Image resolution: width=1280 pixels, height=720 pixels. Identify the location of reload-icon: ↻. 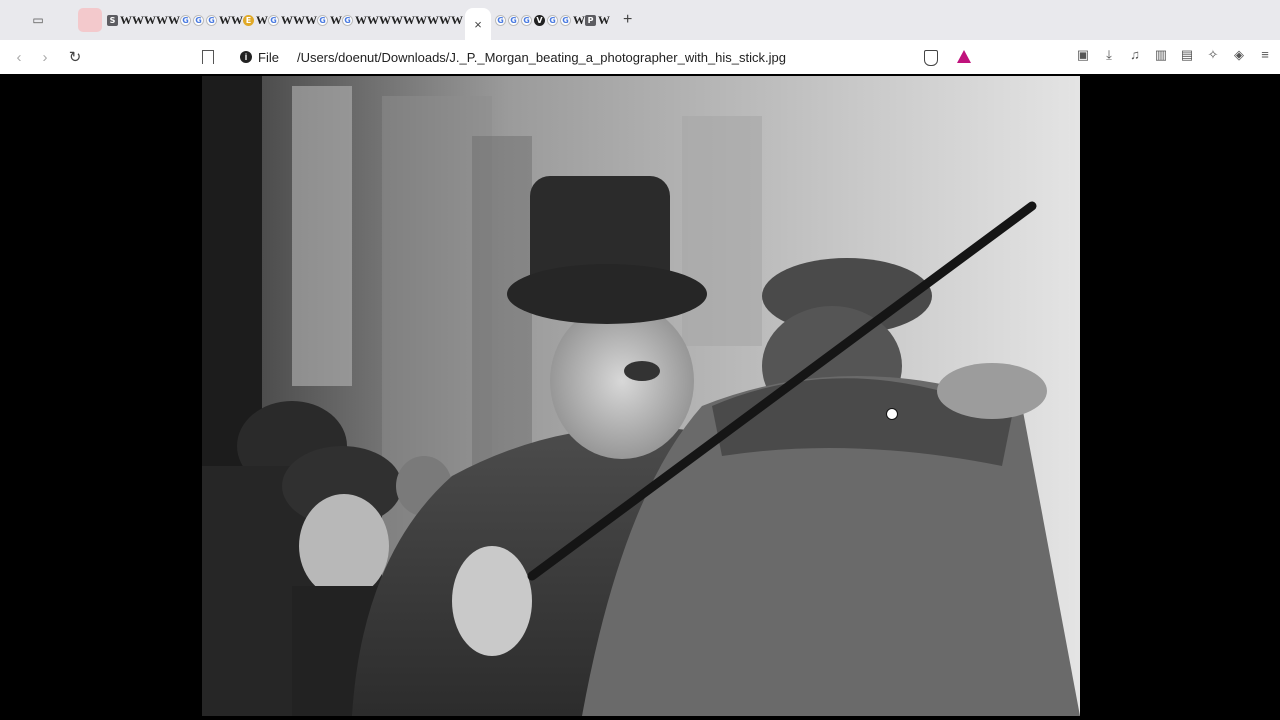
(75, 57).